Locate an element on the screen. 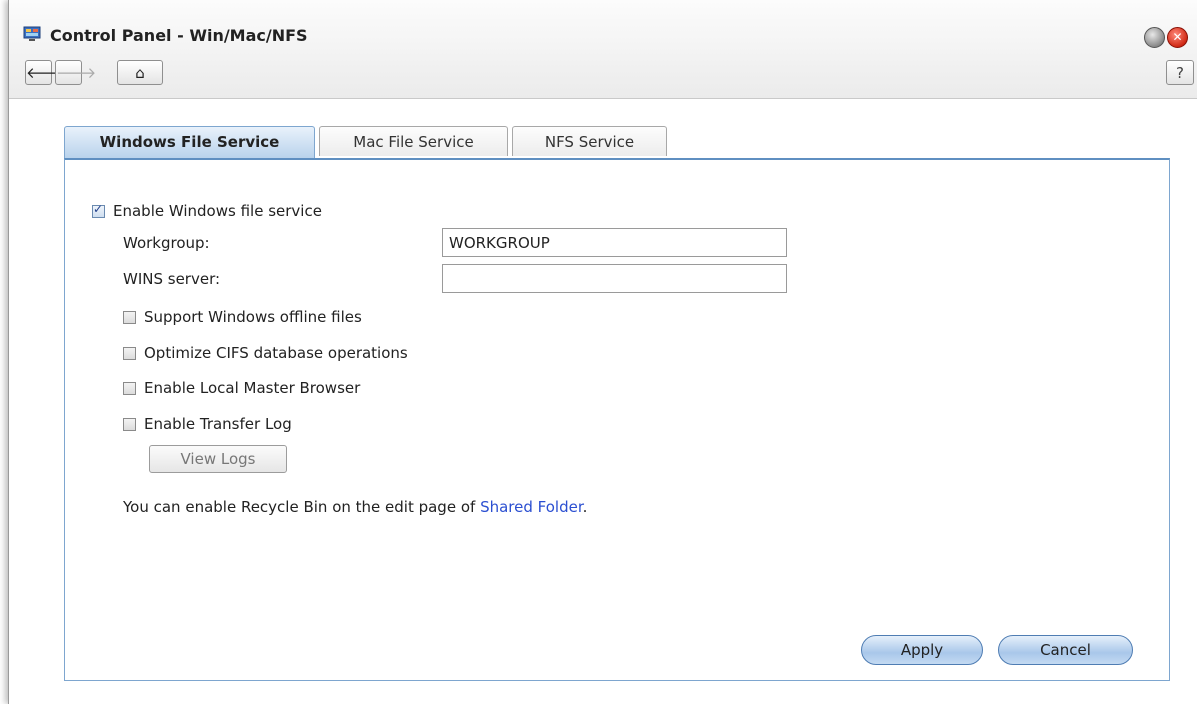 Image resolution: width=1197 pixels, height=704 pixels. window-title: Control Panel - Win/Mac/NFS is located at coordinates (179, 35).